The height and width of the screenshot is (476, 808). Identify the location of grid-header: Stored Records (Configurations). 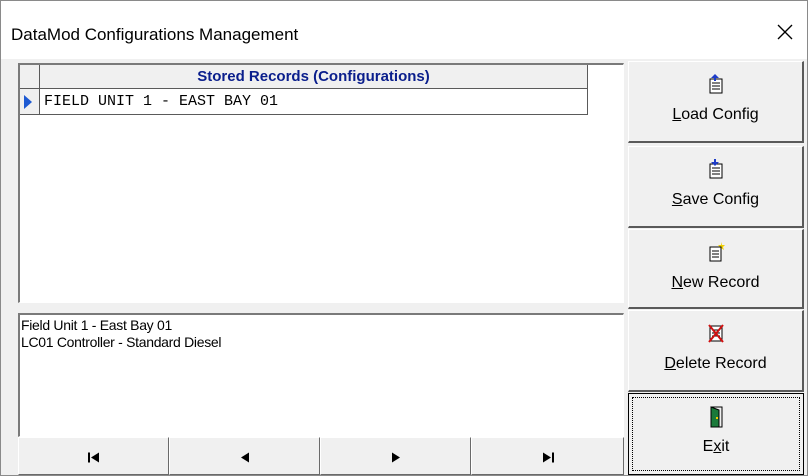
(321, 77).